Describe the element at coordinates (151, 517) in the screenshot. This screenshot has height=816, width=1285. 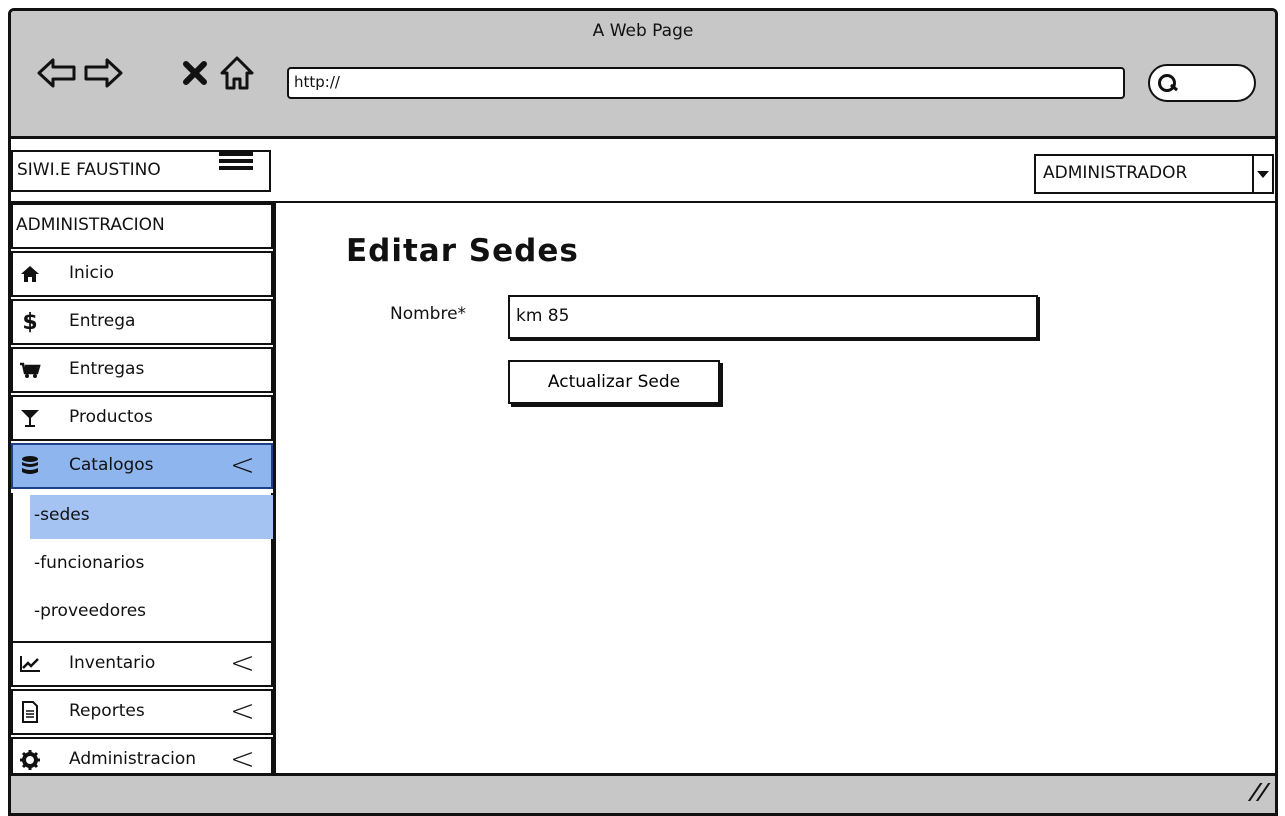
I see `submenu-item-sedes: -sedes` at that location.